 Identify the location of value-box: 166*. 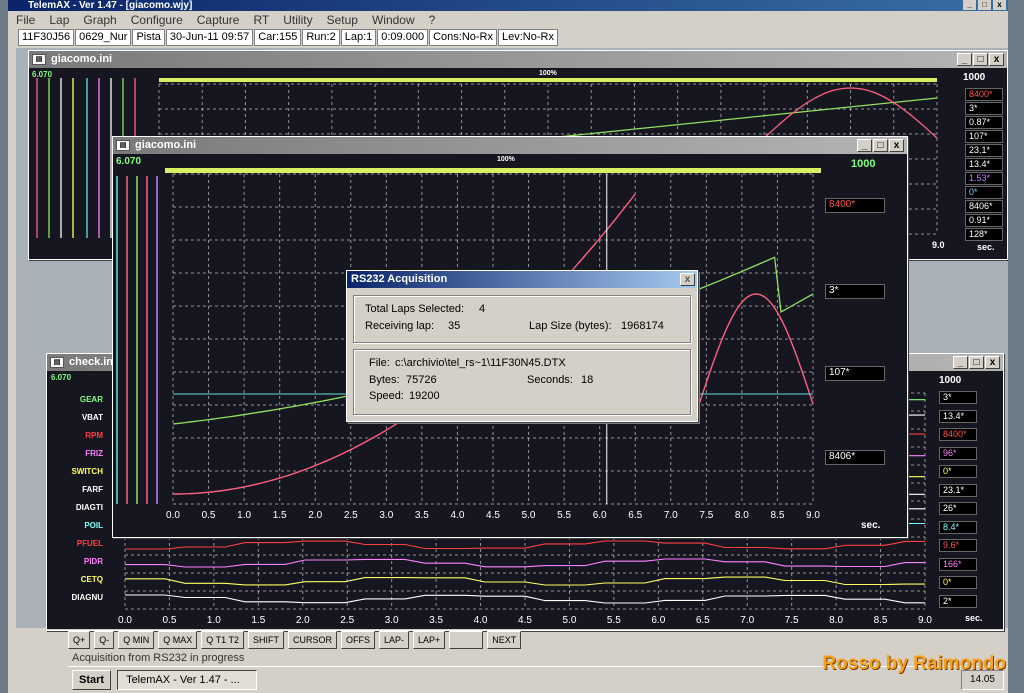
(958, 564).